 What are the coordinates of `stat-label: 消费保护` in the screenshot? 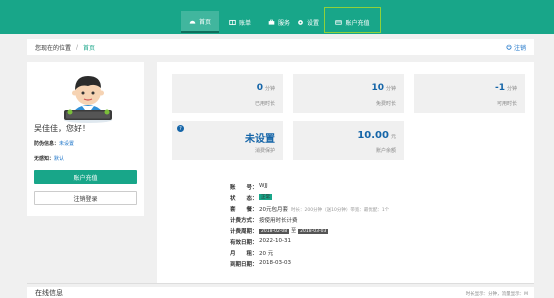 It's located at (264, 151).